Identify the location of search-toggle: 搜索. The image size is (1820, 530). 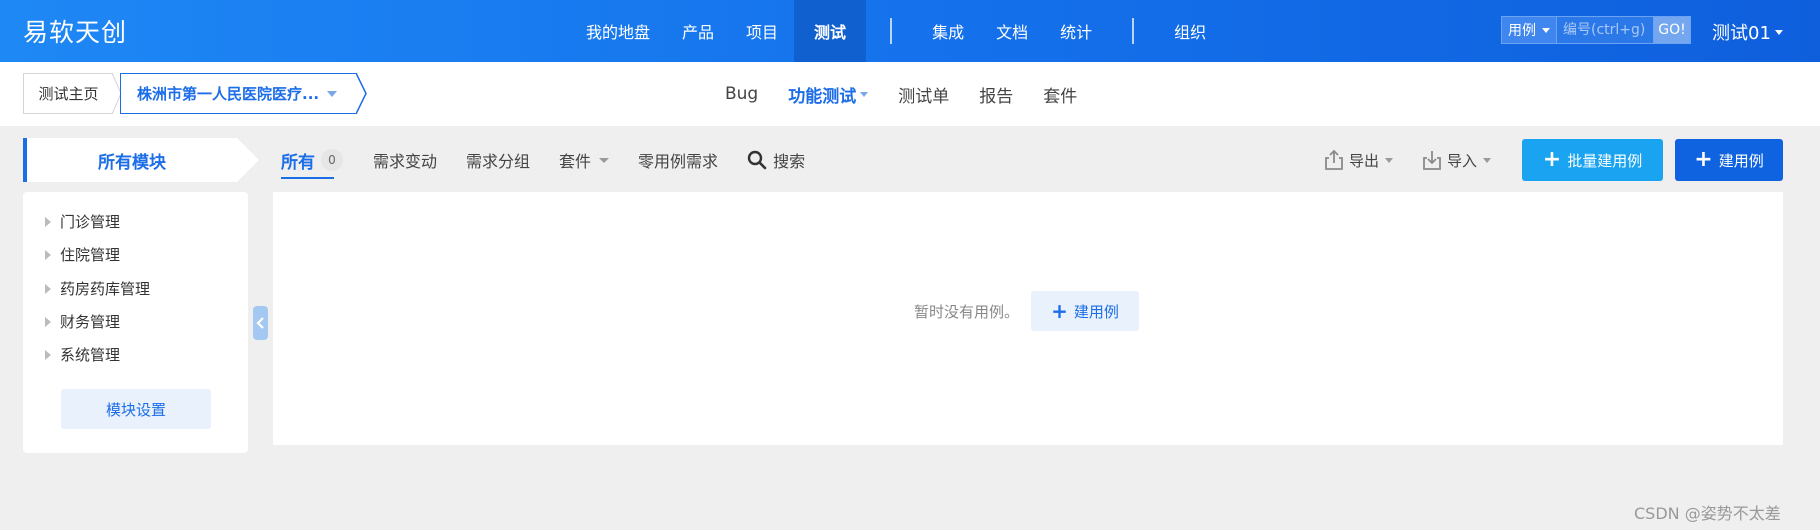
(776, 160).